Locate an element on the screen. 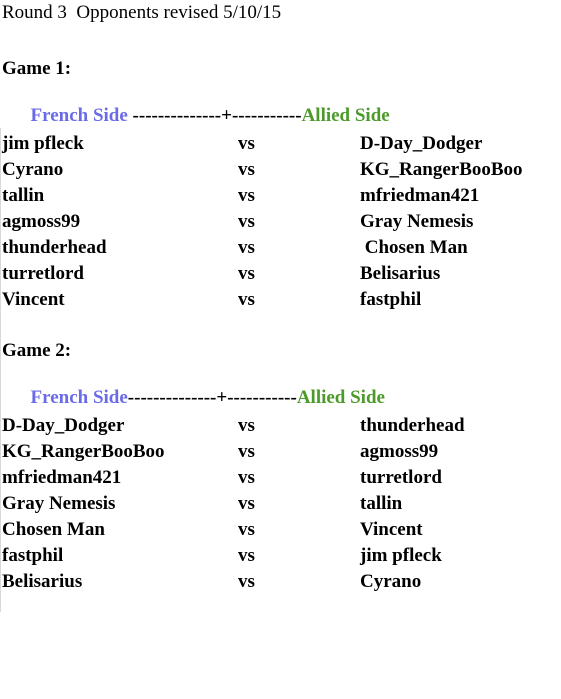 This screenshot has width=561, height=699. matchup-row: Gray Nemesis vs tallin is located at coordinates (280, 504).